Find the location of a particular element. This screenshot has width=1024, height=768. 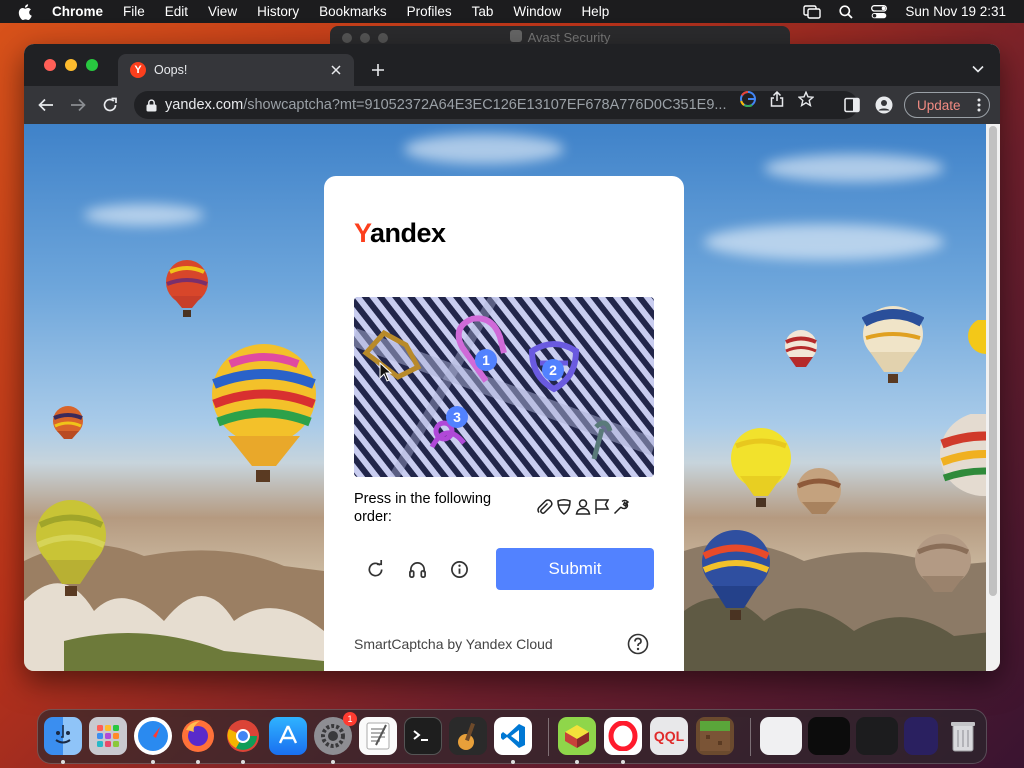

url-host: yandex.com is located at coordinates (204, 105).